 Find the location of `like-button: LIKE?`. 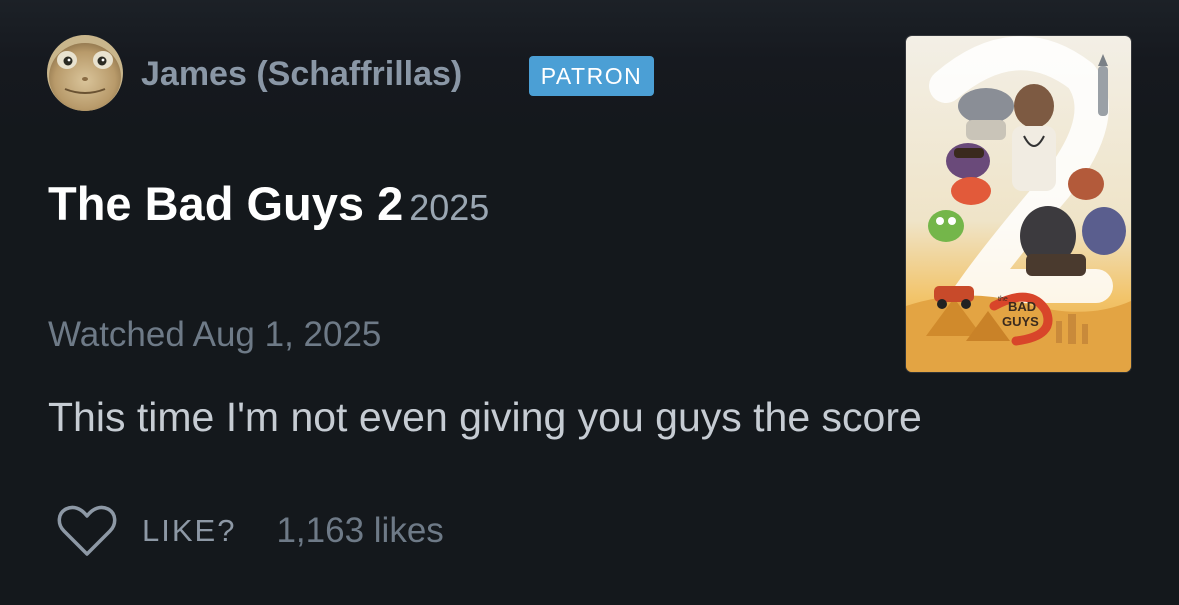

like-button: LIKE? is located at coordinates (189, 531).